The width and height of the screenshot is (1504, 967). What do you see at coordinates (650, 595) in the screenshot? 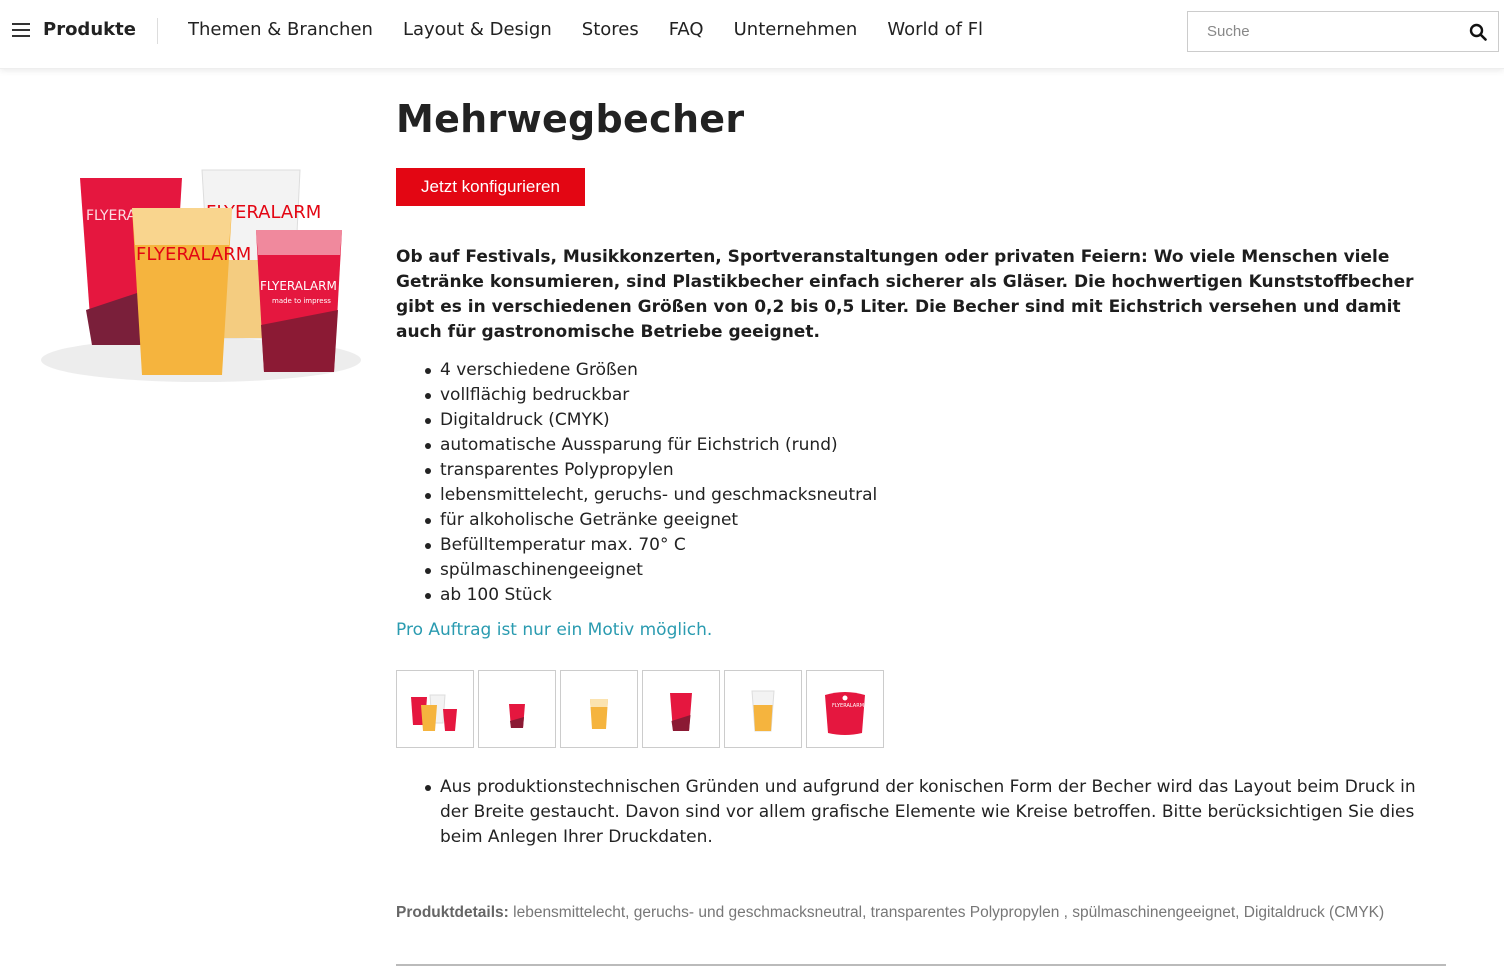
I see `list-item: ab 100 Stück` at bounding box center [650, 595].